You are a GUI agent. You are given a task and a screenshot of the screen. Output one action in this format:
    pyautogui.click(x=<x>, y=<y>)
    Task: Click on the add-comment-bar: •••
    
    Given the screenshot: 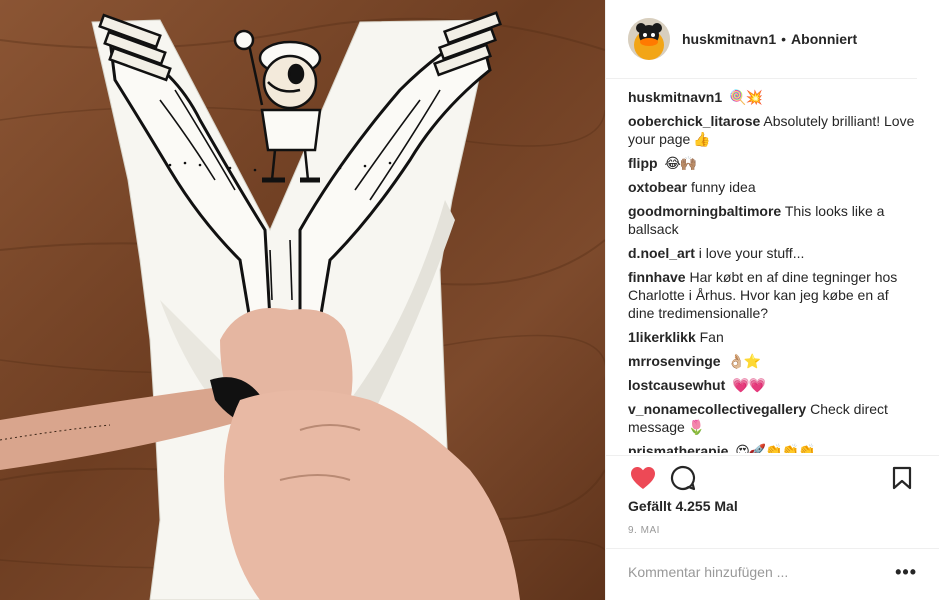 What is the action you would take?
    pyautogui.click(x=772, y=572)
    